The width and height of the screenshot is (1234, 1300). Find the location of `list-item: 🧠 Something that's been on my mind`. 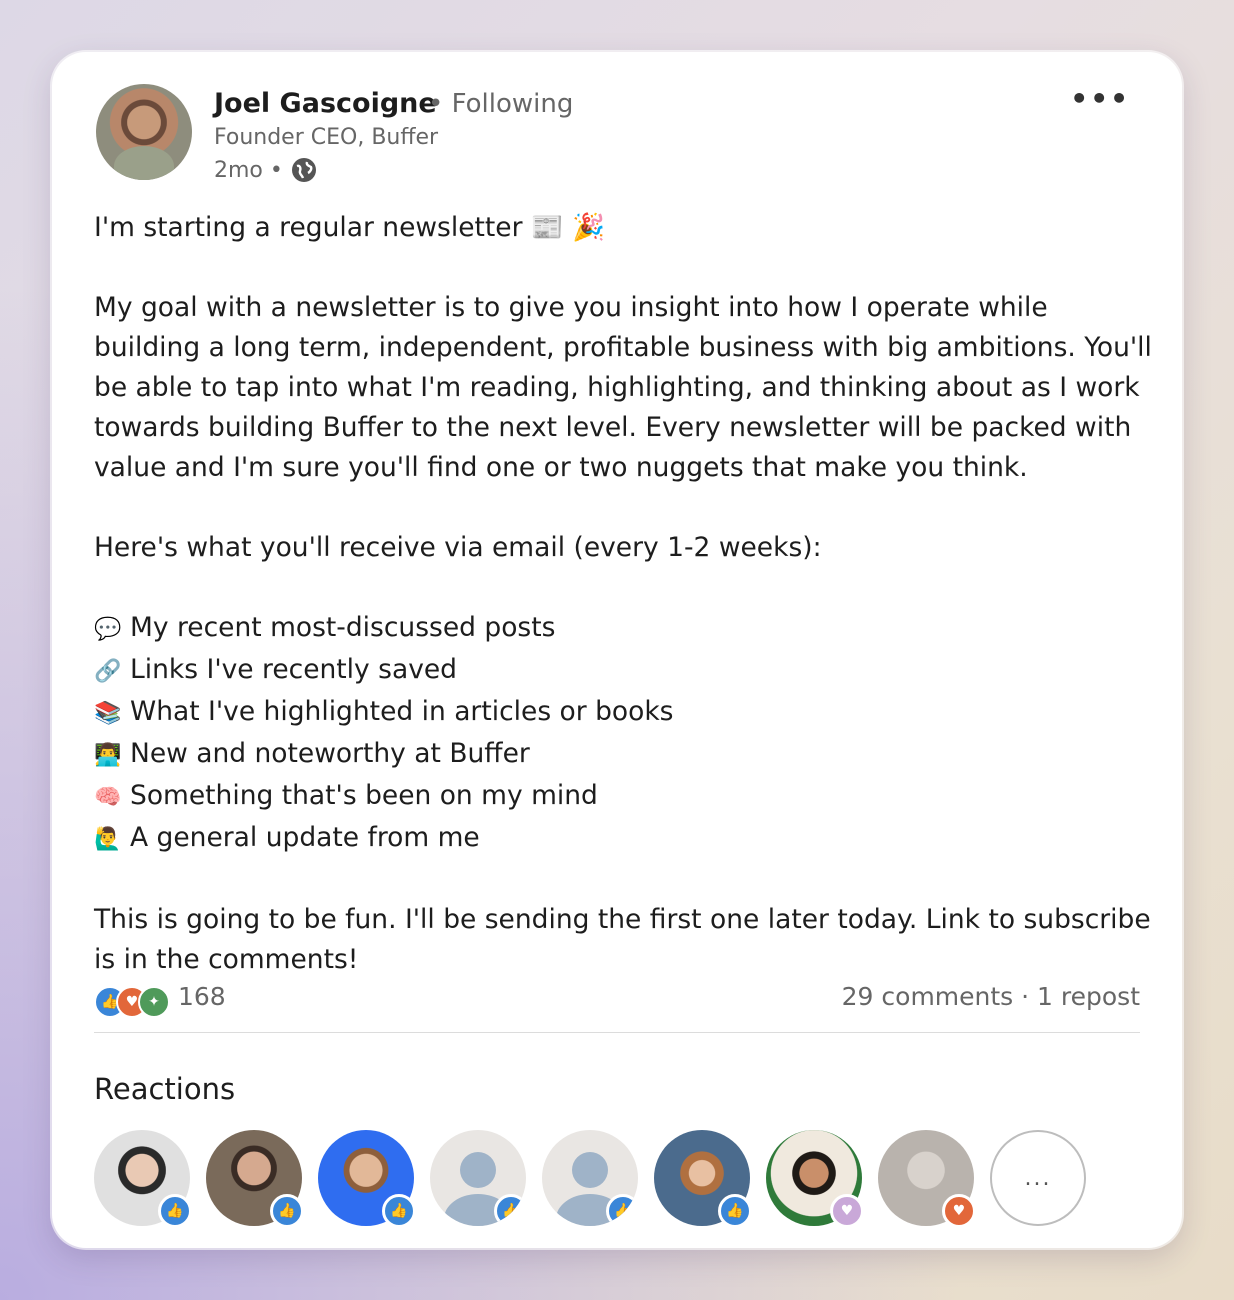

list-item: 🧠 Something that's been on my mind is located at coordinates (624, 797).